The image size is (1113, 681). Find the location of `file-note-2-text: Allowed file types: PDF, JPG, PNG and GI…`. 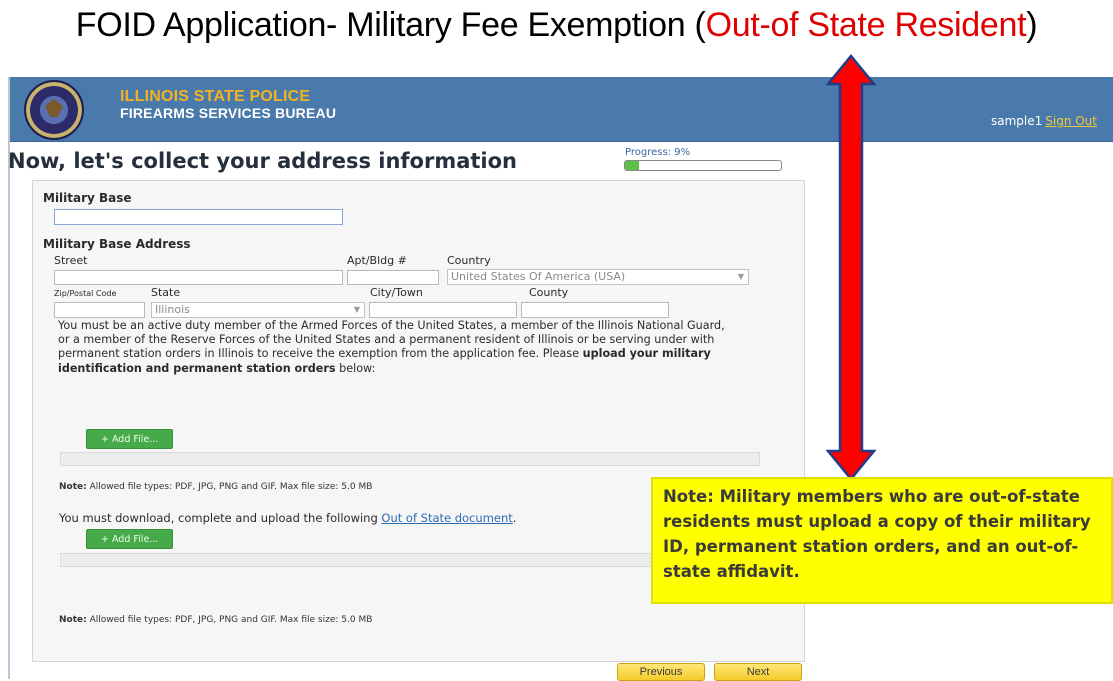

file-note-2-text: Allowed file types: PDF, JPG, PNG and GI… is located at coordinates (229, 620).